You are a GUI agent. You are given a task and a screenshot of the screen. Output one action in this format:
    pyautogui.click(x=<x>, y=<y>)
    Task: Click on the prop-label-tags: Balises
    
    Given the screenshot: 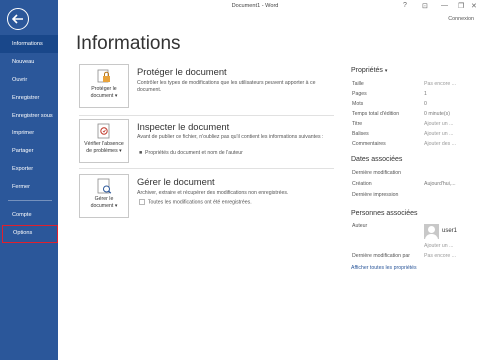 What is the action you would take?
    pyautogui.click(x=360, y=134)
    